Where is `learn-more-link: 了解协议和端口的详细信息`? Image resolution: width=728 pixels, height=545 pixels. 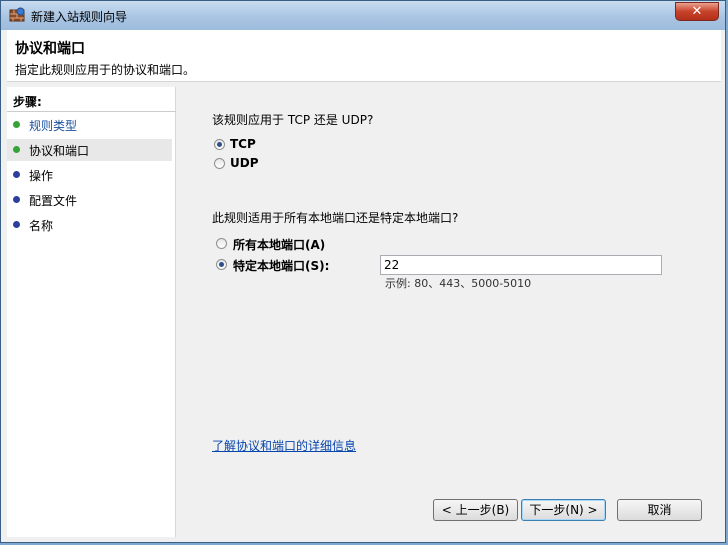
learn-more-link: 了解协议和端口的详细信息 is located at coordinates (284, 445).